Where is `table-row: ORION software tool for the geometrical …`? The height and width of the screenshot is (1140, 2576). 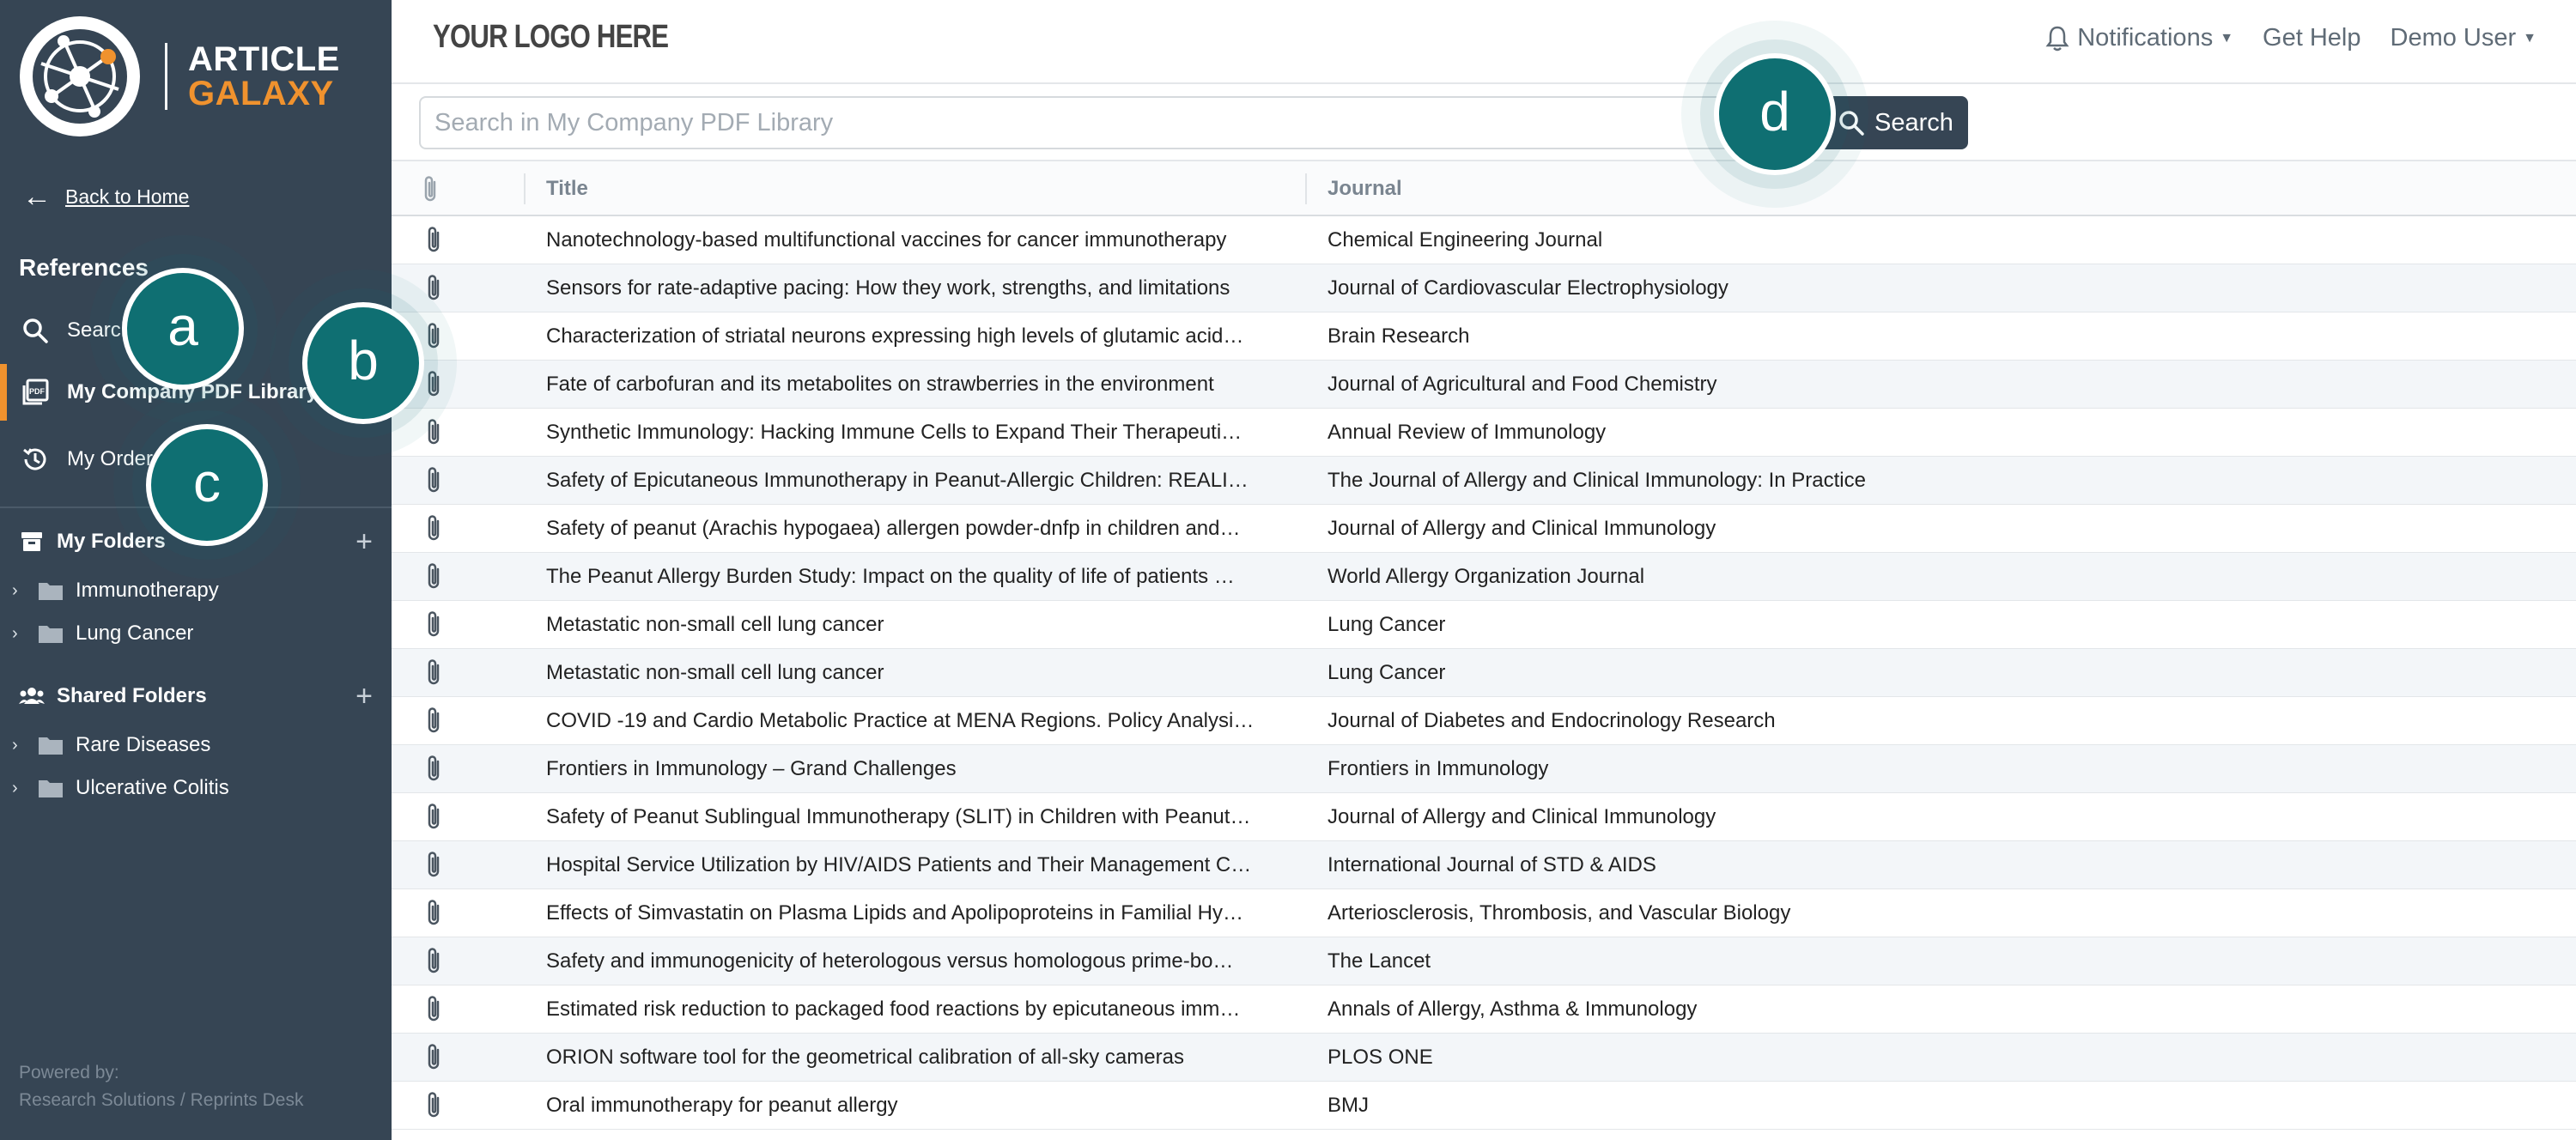 table-row: ORION software tool for the geometrical … is located at coordinates (1484, 1058).